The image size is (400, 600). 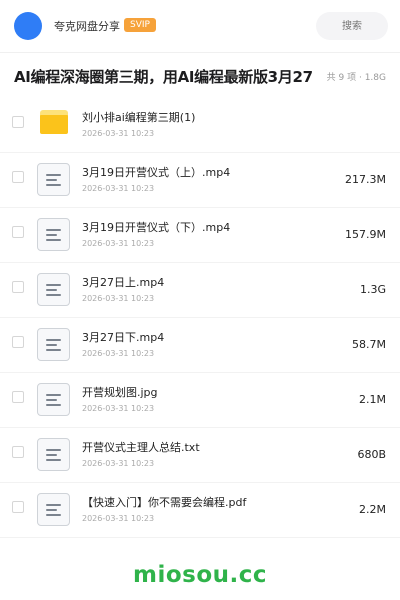 I want to click on file-size: 217.3M, so click(x=365, y=179).